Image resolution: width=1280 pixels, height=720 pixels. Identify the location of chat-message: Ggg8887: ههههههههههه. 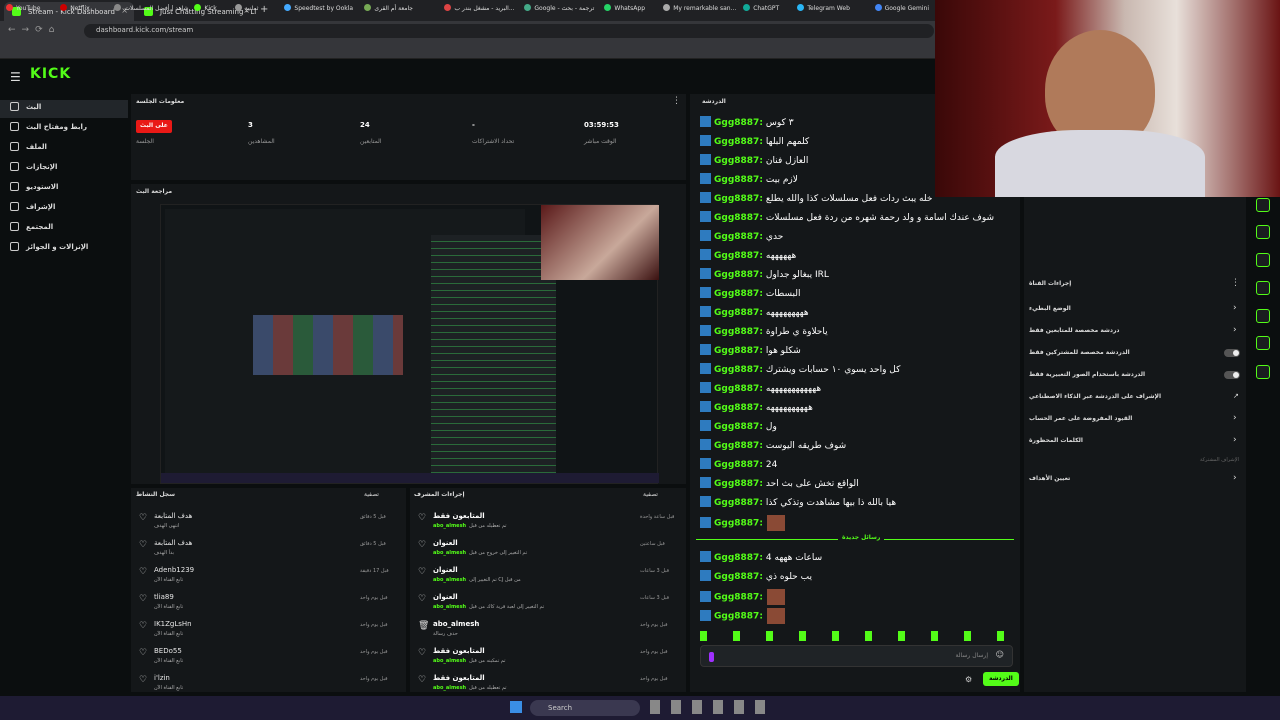
(756, 409).